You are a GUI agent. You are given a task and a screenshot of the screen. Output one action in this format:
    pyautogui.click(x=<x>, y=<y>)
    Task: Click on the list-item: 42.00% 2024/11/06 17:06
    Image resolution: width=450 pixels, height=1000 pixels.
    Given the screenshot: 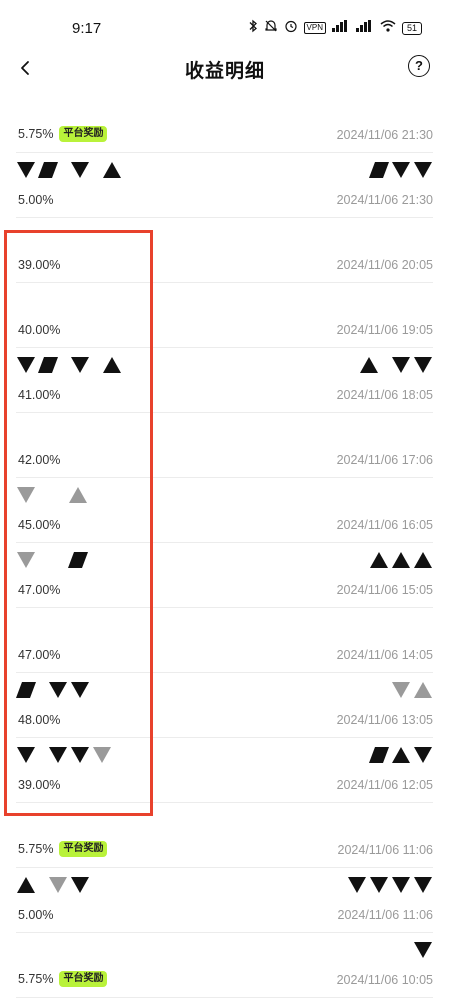 What is the action you would take?
    pyautogui.click(x=224, y=445)
    